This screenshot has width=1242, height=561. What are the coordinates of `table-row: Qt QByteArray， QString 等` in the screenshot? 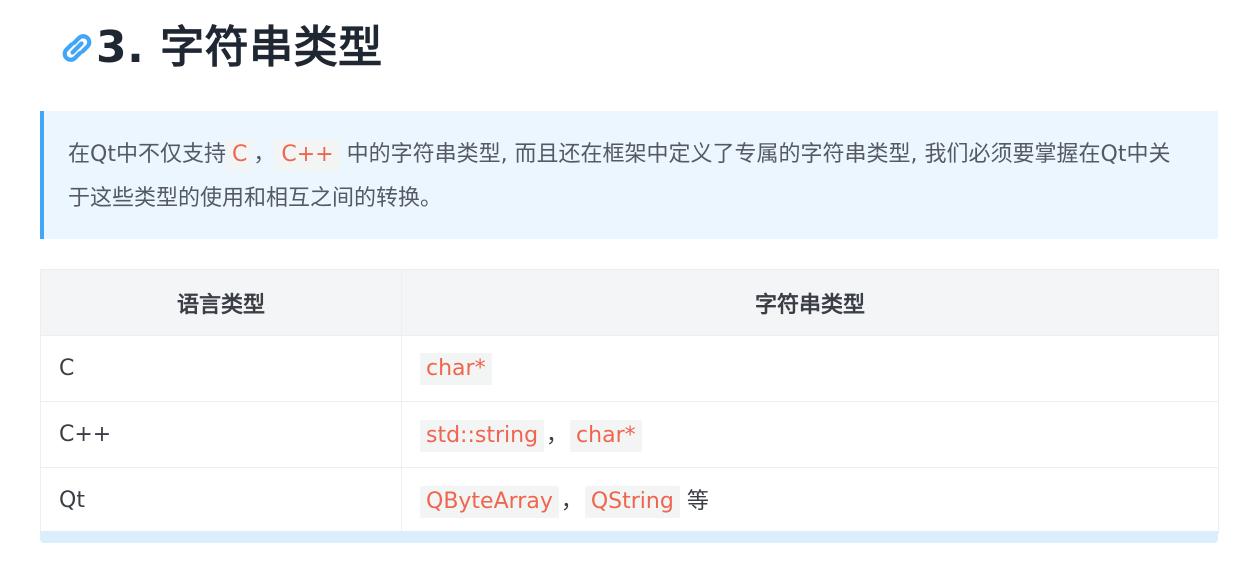 It's located at (629, 500).